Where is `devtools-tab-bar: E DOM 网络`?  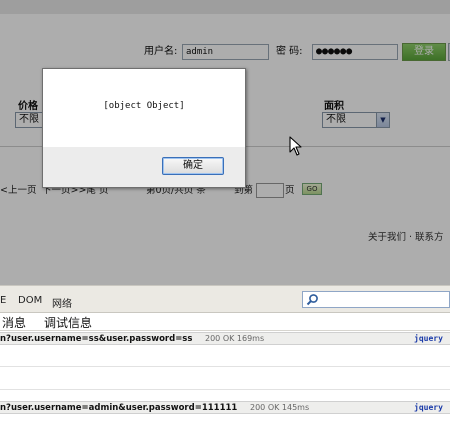 devtools-tab-bar: E DOM 网络 is located at coordinates (225, 299).